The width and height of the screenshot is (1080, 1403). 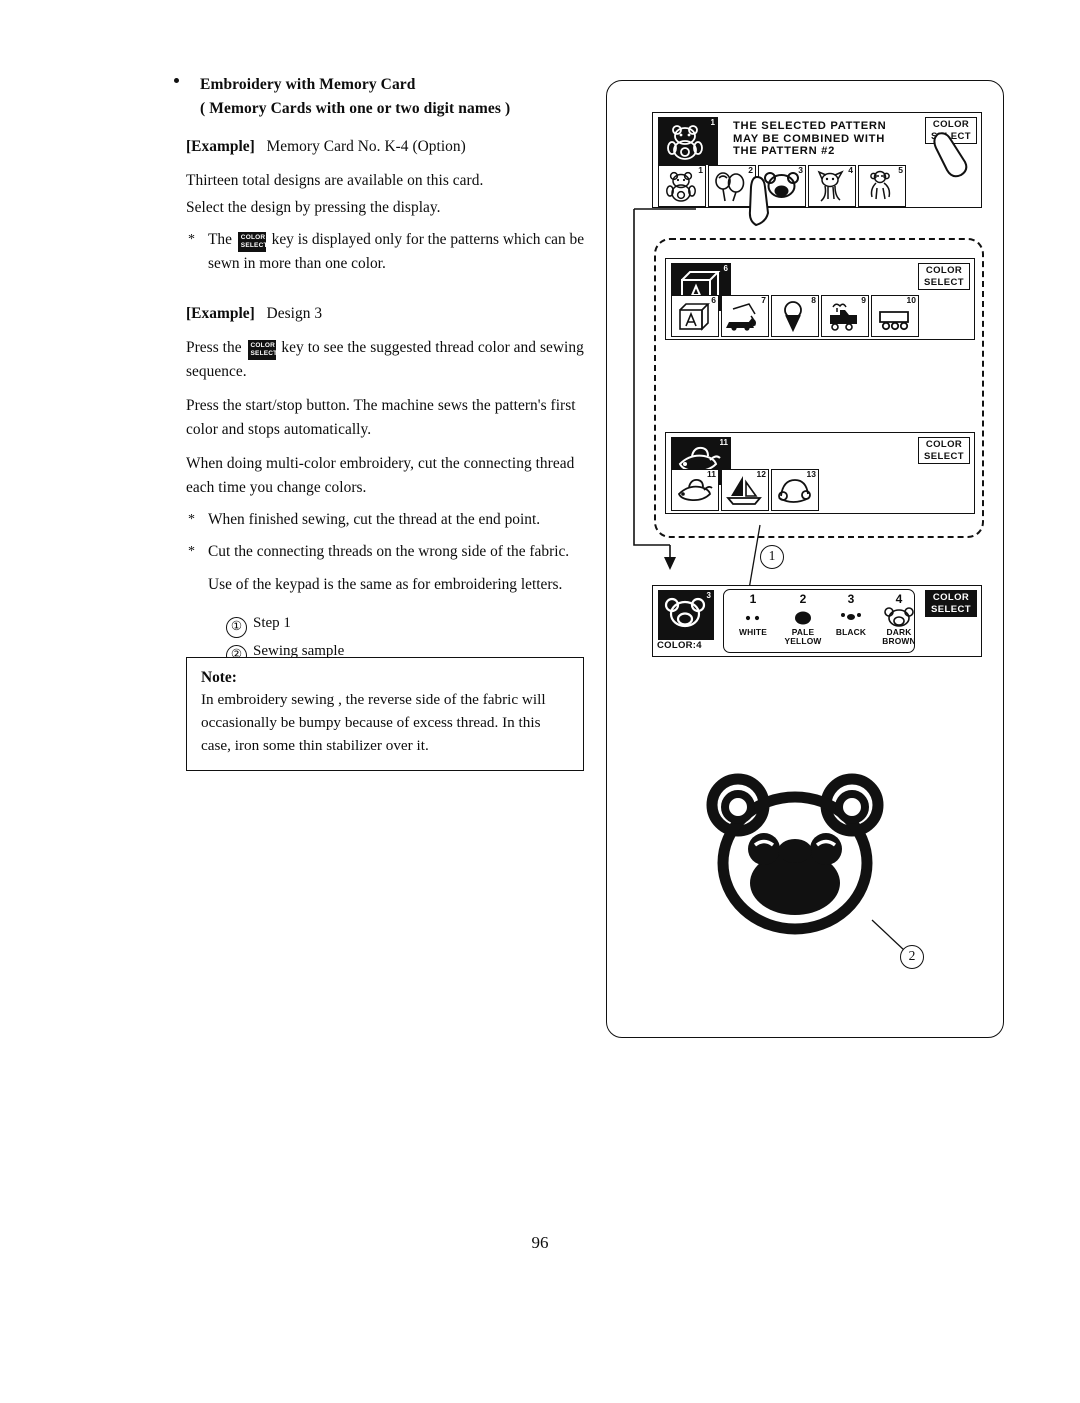 What do you see at coordinates (685, 612) in the screenshot?
I see `bear-face-icon` at bounding box center [685, 612].